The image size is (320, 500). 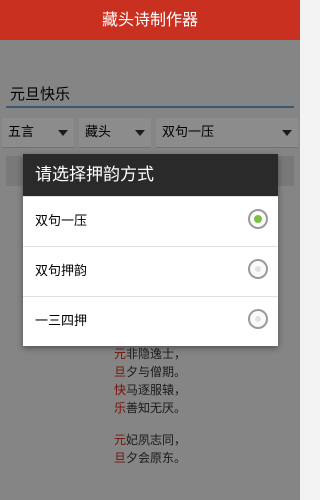 I want to click on app-title-bar: 藏头诗制作器, so click(x=150, y=20).